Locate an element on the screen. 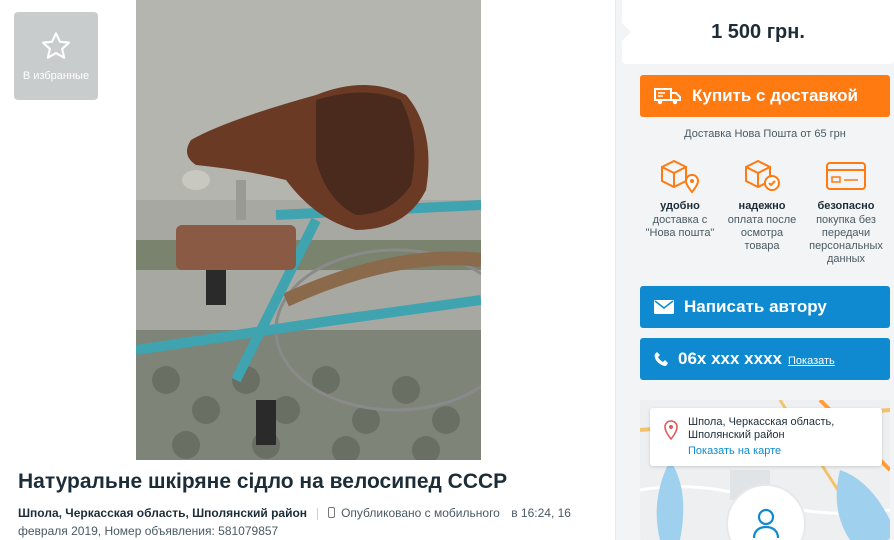 Image resolution: width=894 pixels, height=540 pixels. buy-button-label: Купить с доставкой is located at coordinates (775, 95).